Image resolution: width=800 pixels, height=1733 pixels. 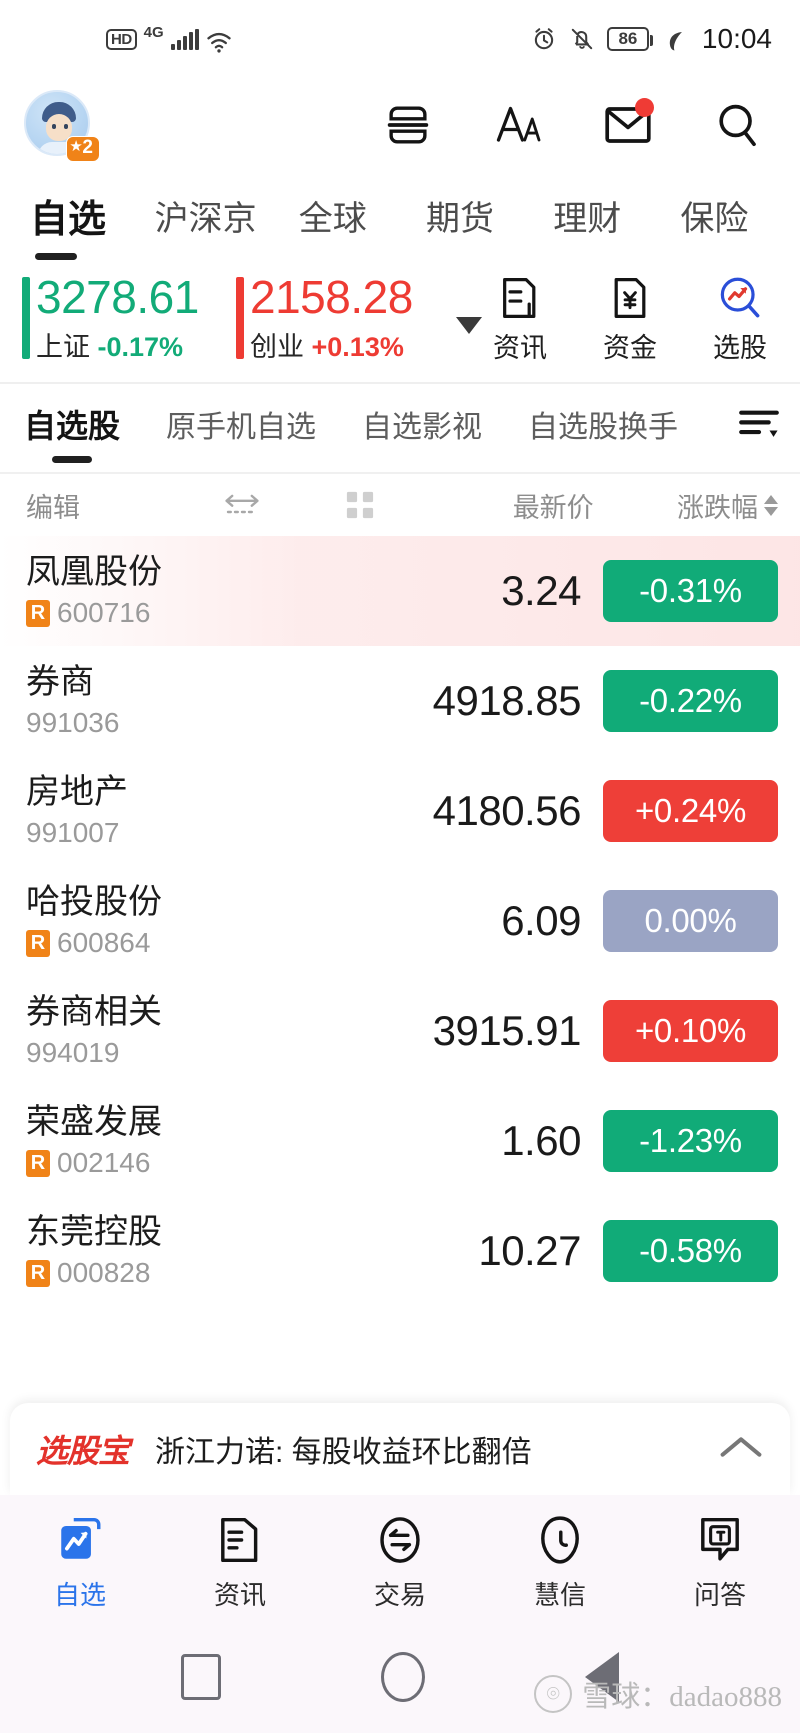 What do you see at coordinates (201, 1677) in the screenshot?
I see `recents-square-icon` at bounding box center [201, 1677].